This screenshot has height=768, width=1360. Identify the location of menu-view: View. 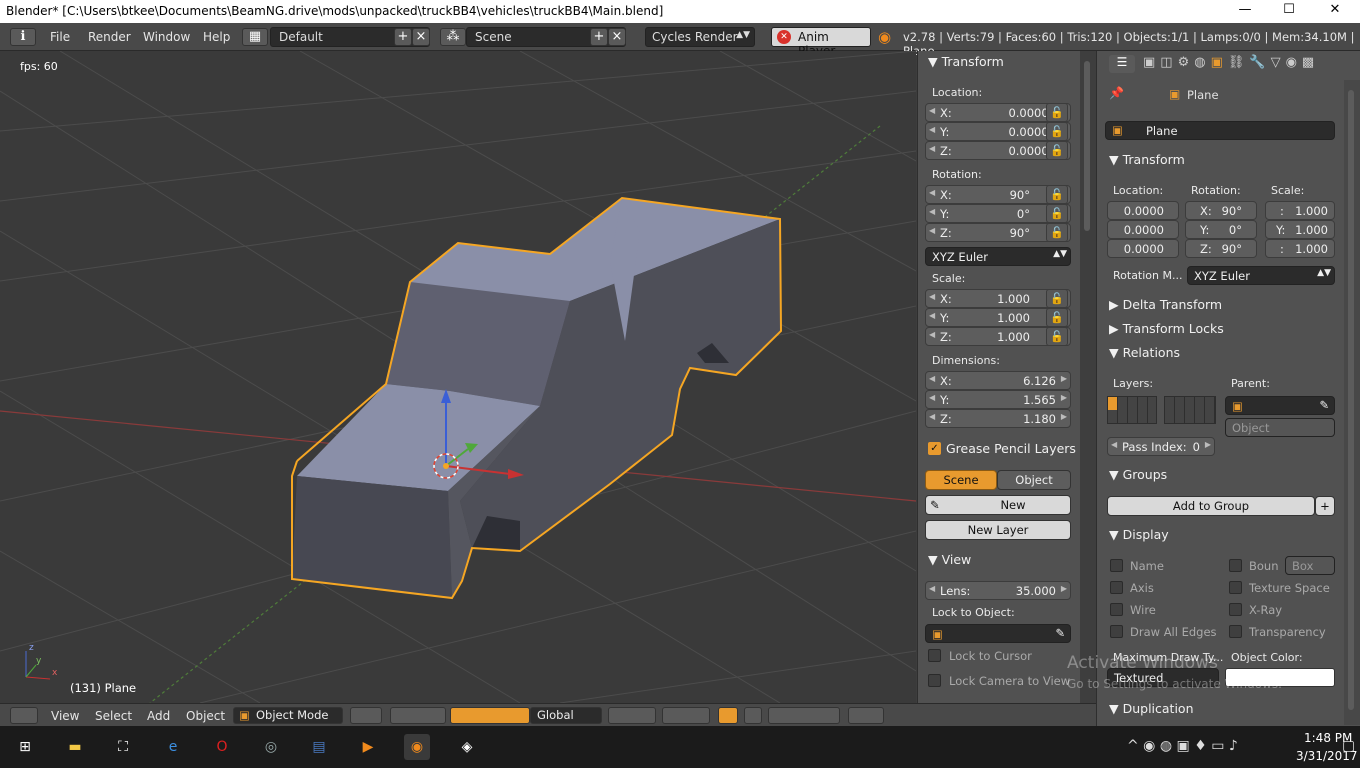
(65, 716).